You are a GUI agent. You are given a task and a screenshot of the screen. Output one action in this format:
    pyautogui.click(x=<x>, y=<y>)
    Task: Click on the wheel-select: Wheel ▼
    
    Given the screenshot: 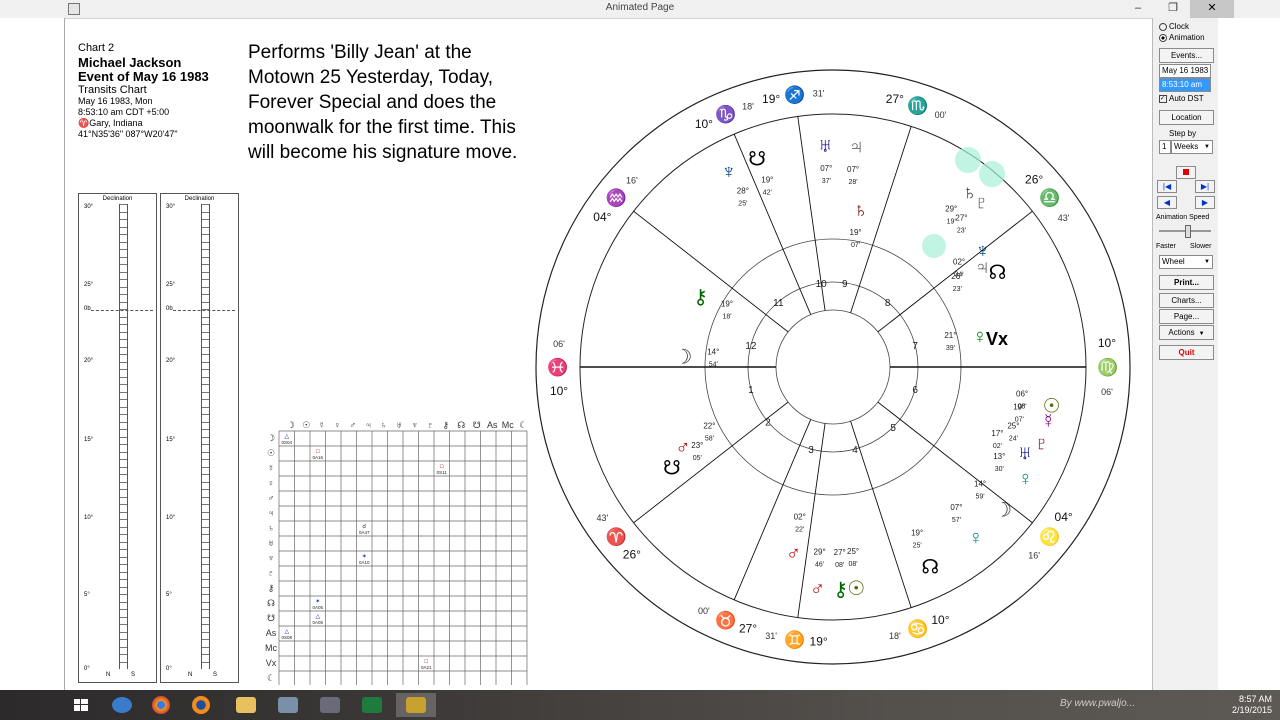 What is the action you would take?
    pyautogui.click(x=1186, y=262)
    